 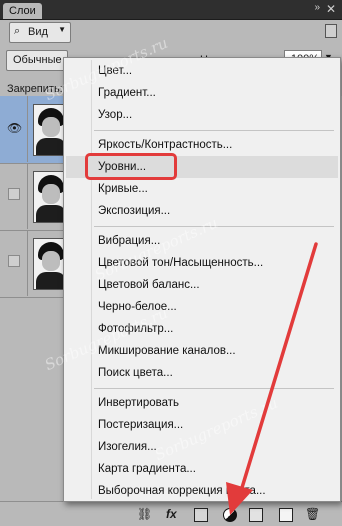 What do you see at coordinates (272, 378) in the screenshot?
I see `red-arrow-annotation` at bounding box center [272, 378].